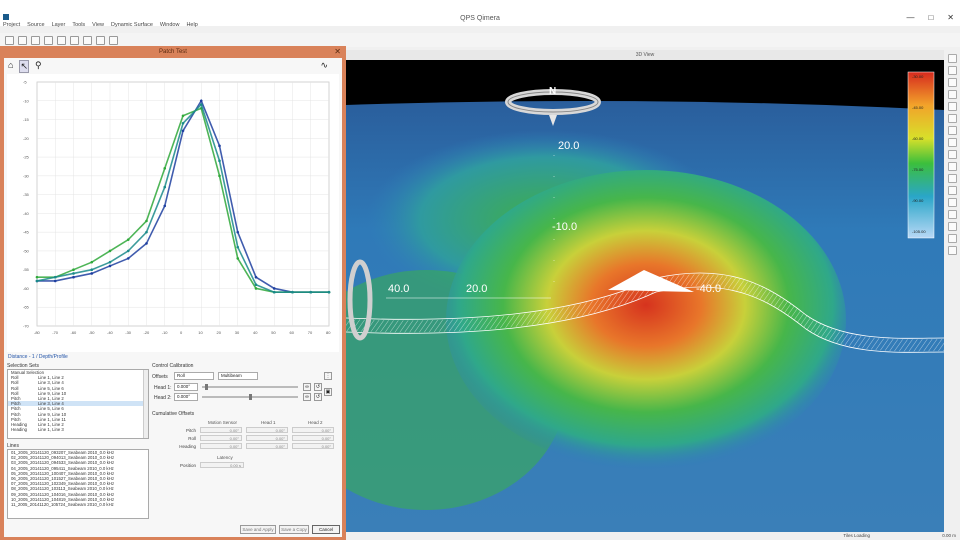  What do you see at coordinates (22, 40) in the screenshot?
I see `open-project-icon` at bounding box center [22, 40].